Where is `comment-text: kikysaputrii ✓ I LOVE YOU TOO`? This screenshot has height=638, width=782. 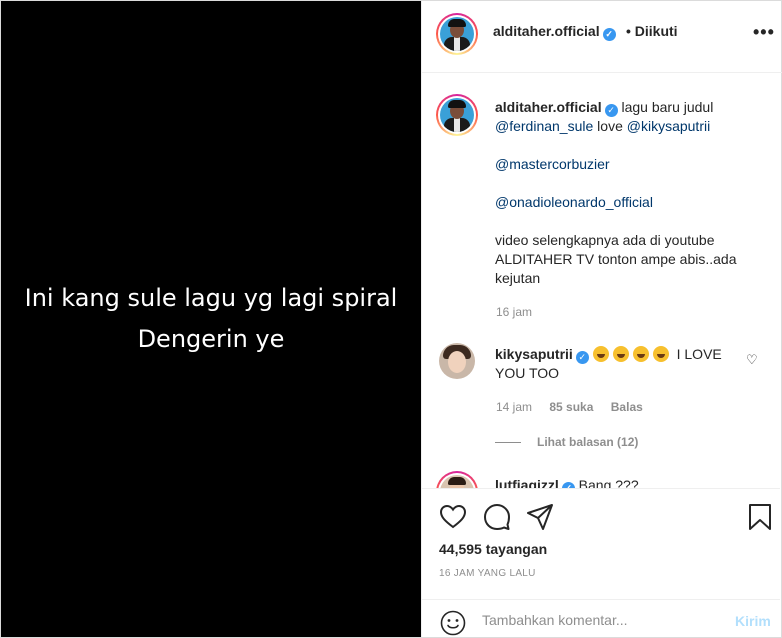
comment-text: kikysaputrii ✓ I LOVE YOU TOO is located at coordinates (610, 364).